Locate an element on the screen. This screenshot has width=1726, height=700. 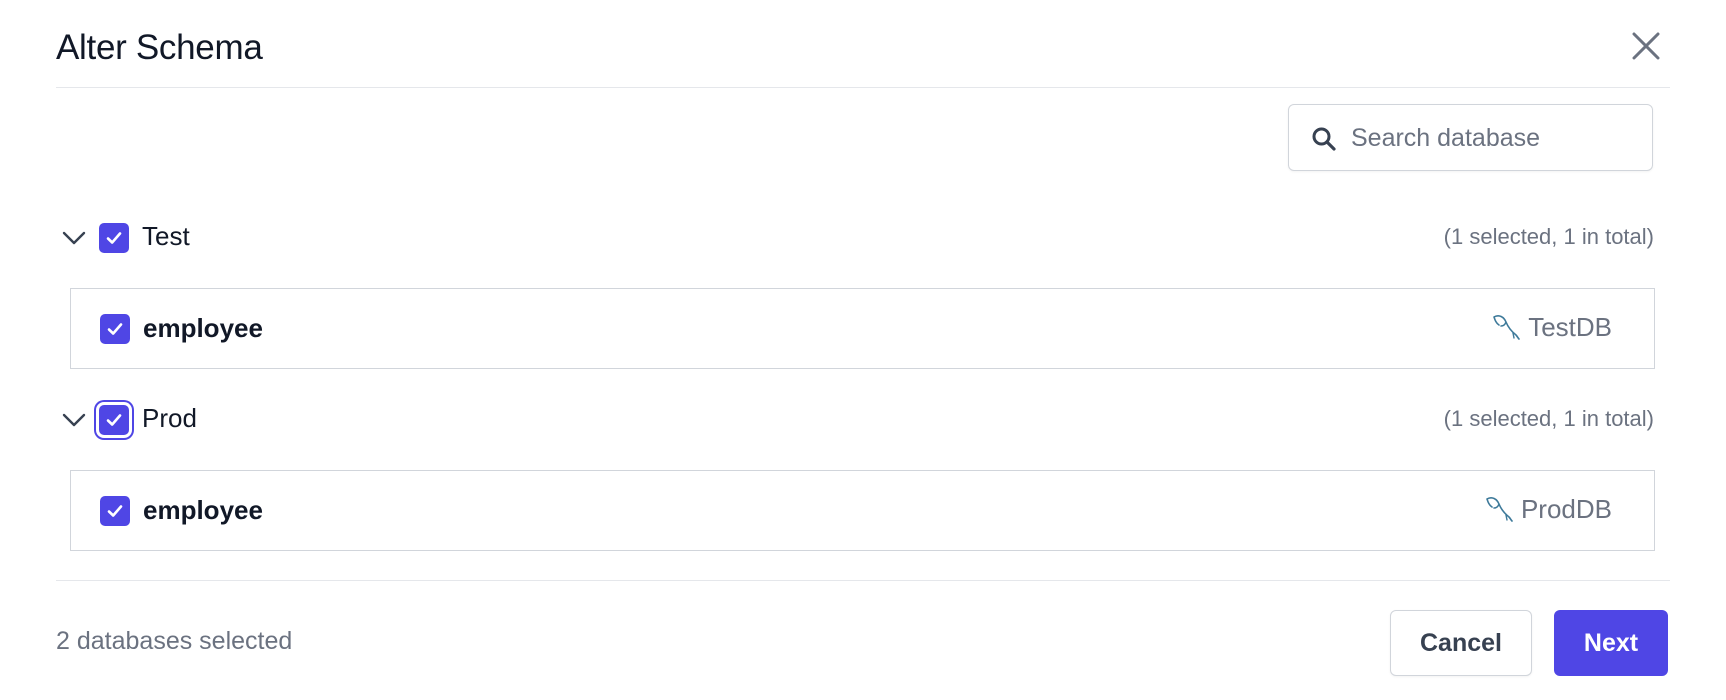
group-checkbox-test is located at coordinates (114, 238).